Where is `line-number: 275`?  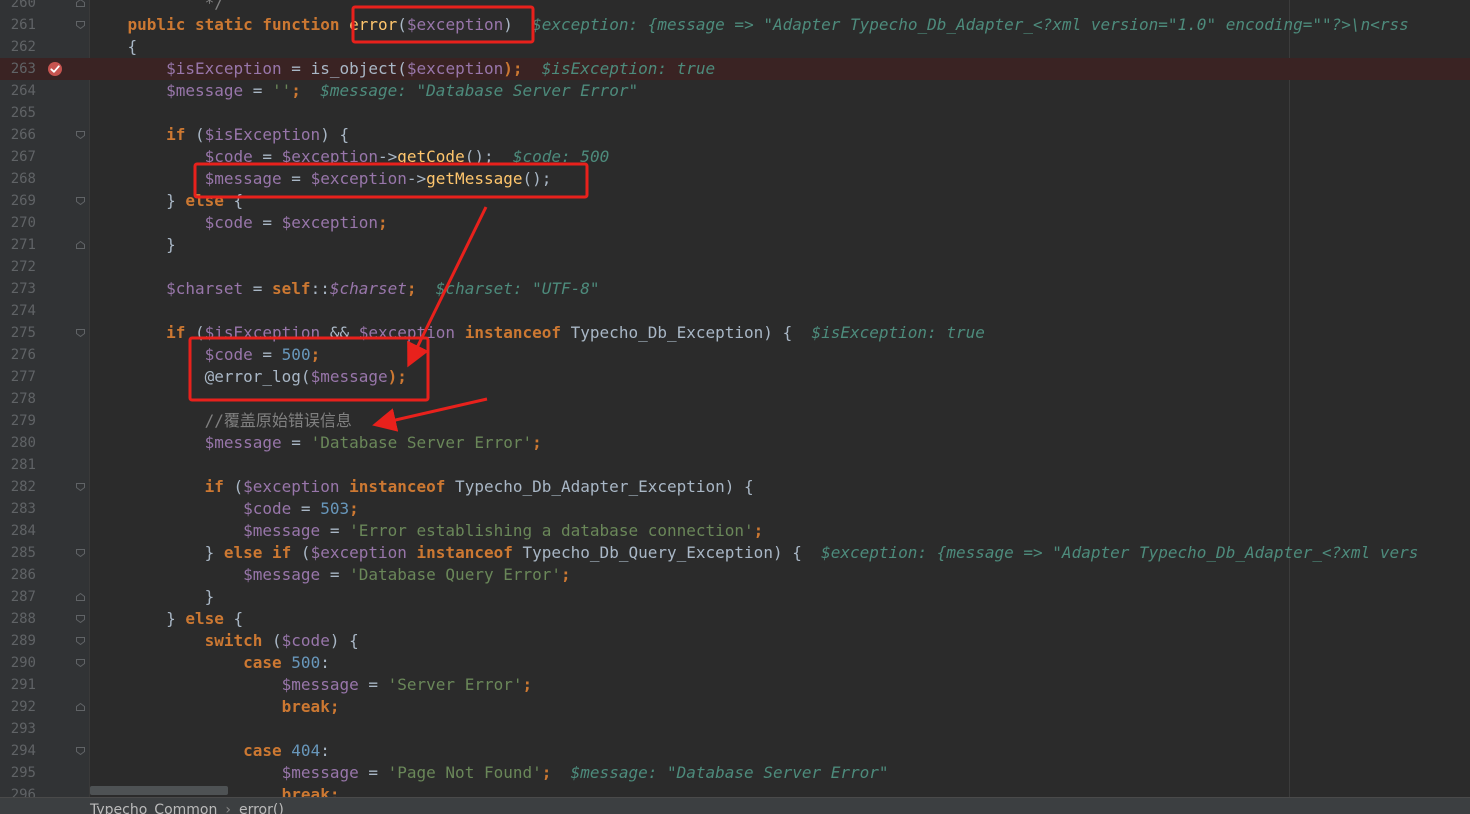 line-number: 275 is located at coordinates (18, 333).